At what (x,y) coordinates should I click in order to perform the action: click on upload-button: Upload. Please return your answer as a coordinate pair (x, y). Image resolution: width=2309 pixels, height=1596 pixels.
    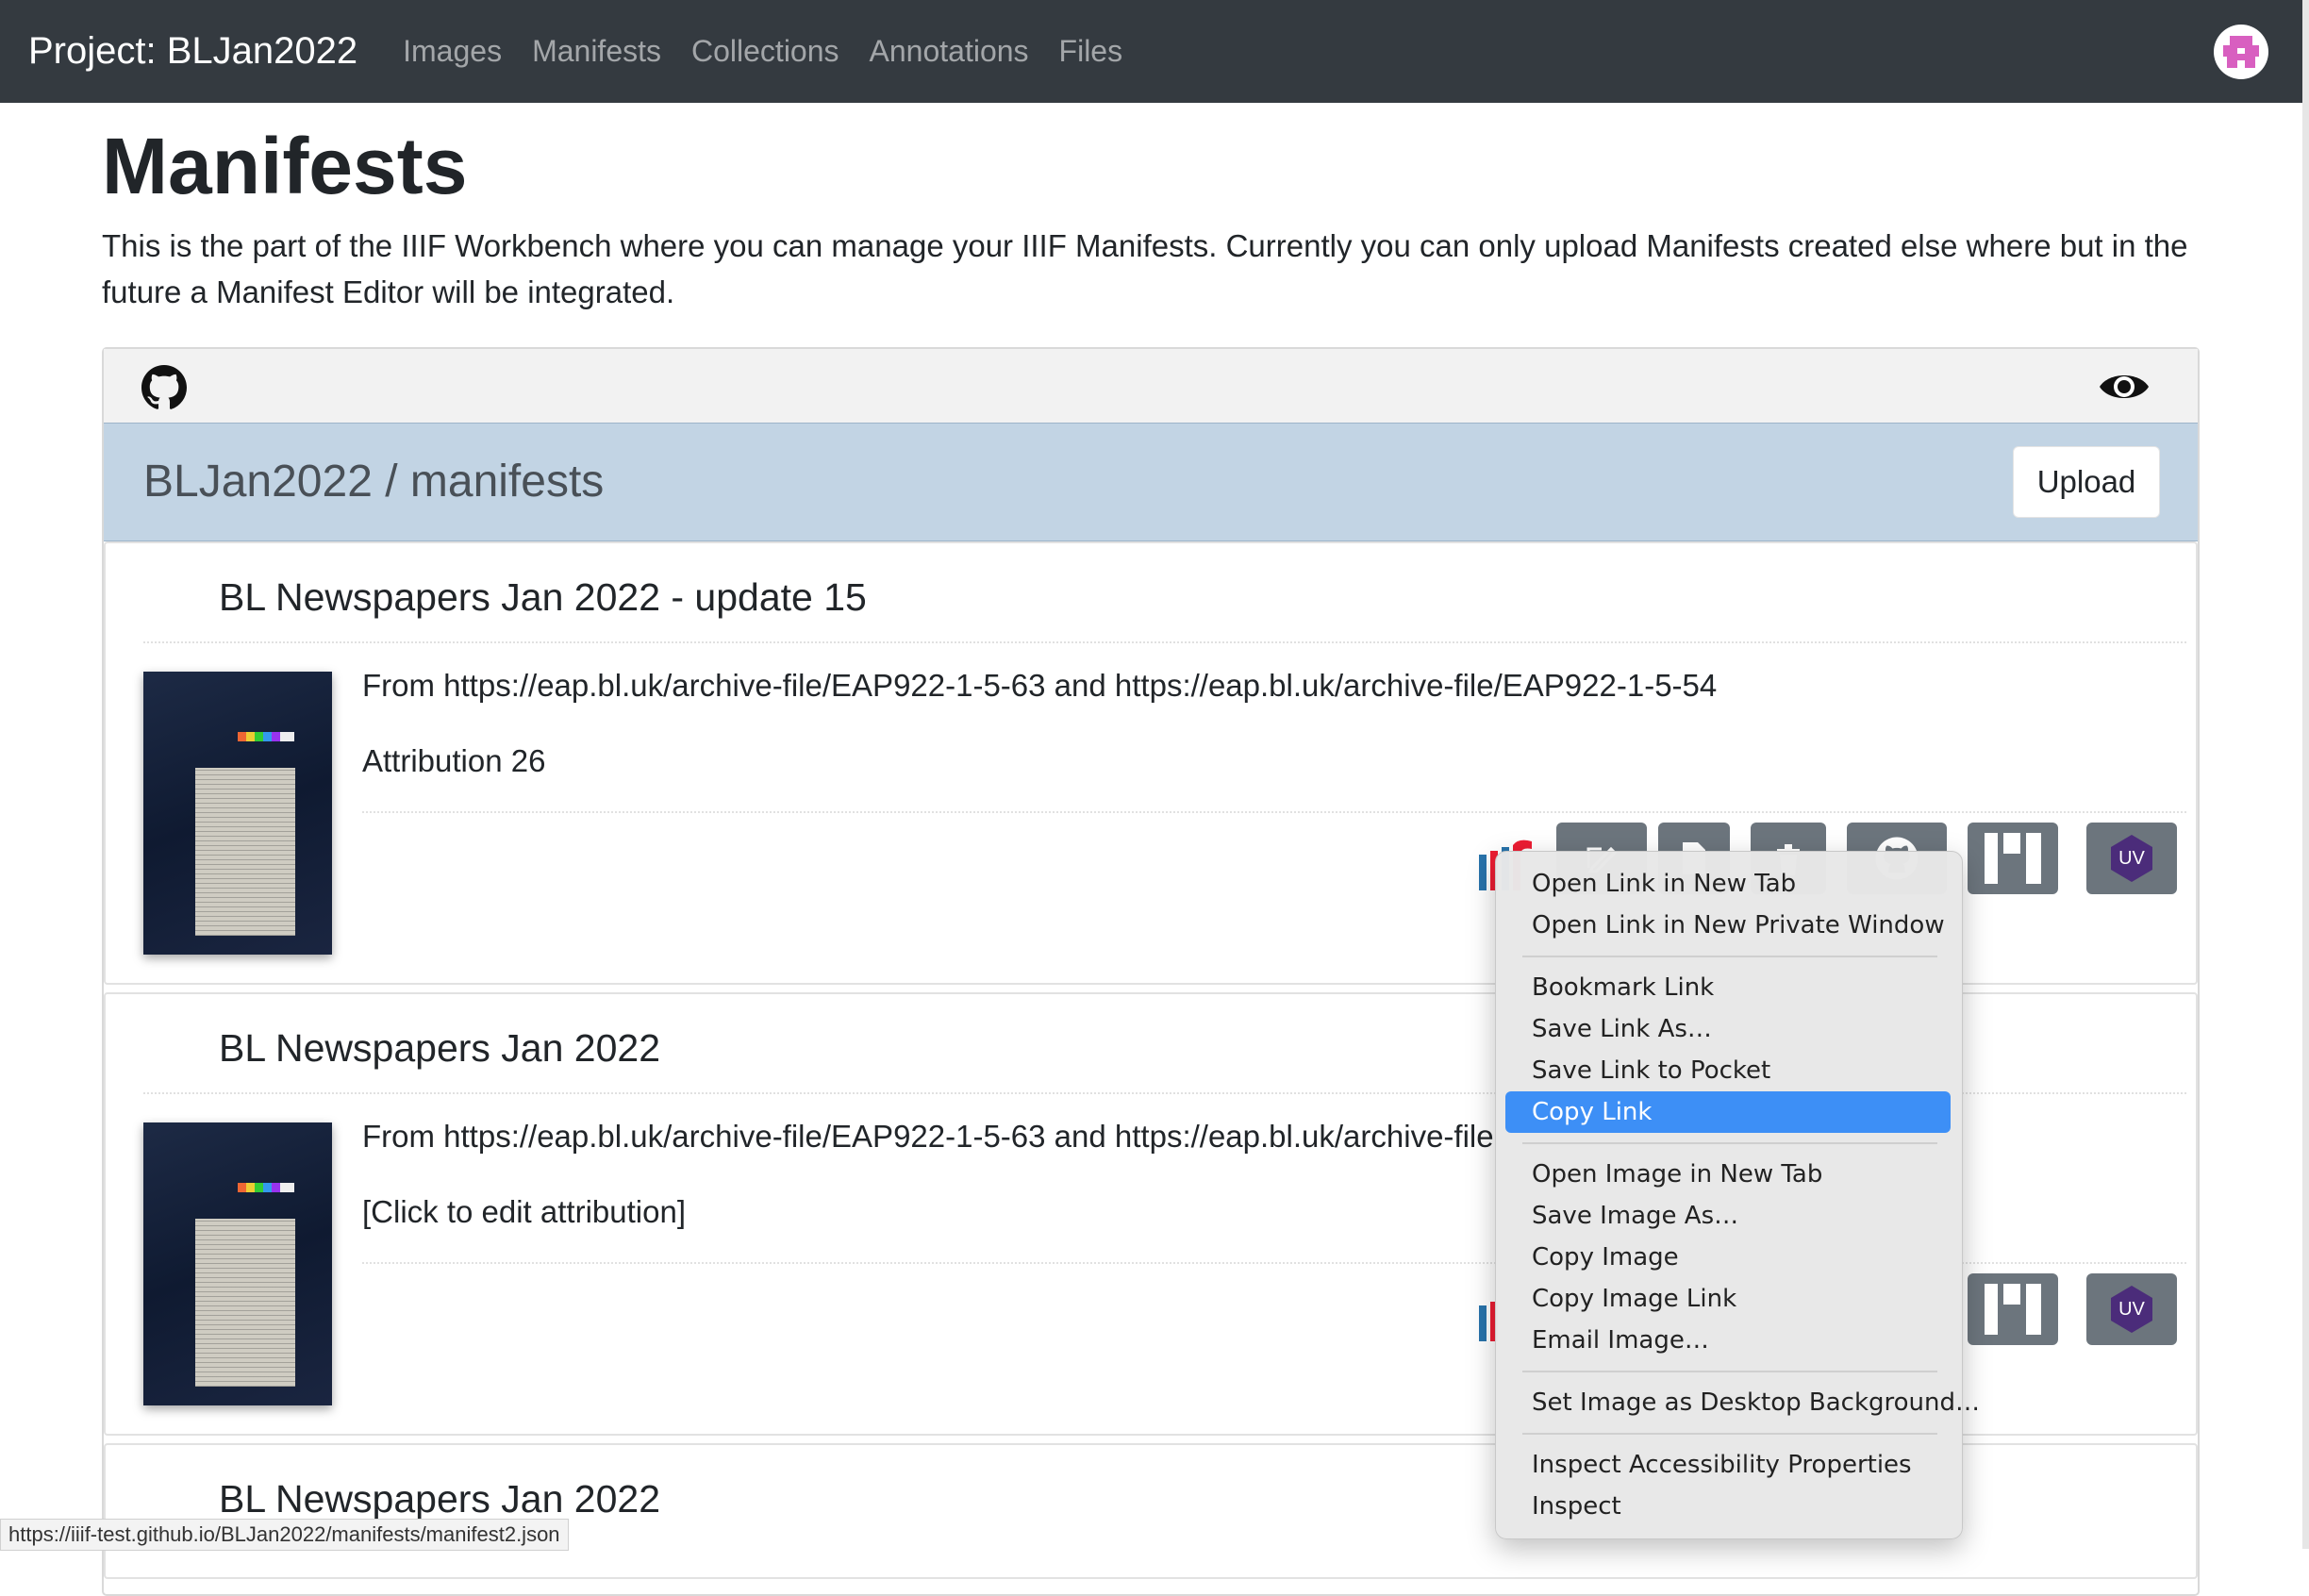
    Looking at the image, I should click on (2086, 482).